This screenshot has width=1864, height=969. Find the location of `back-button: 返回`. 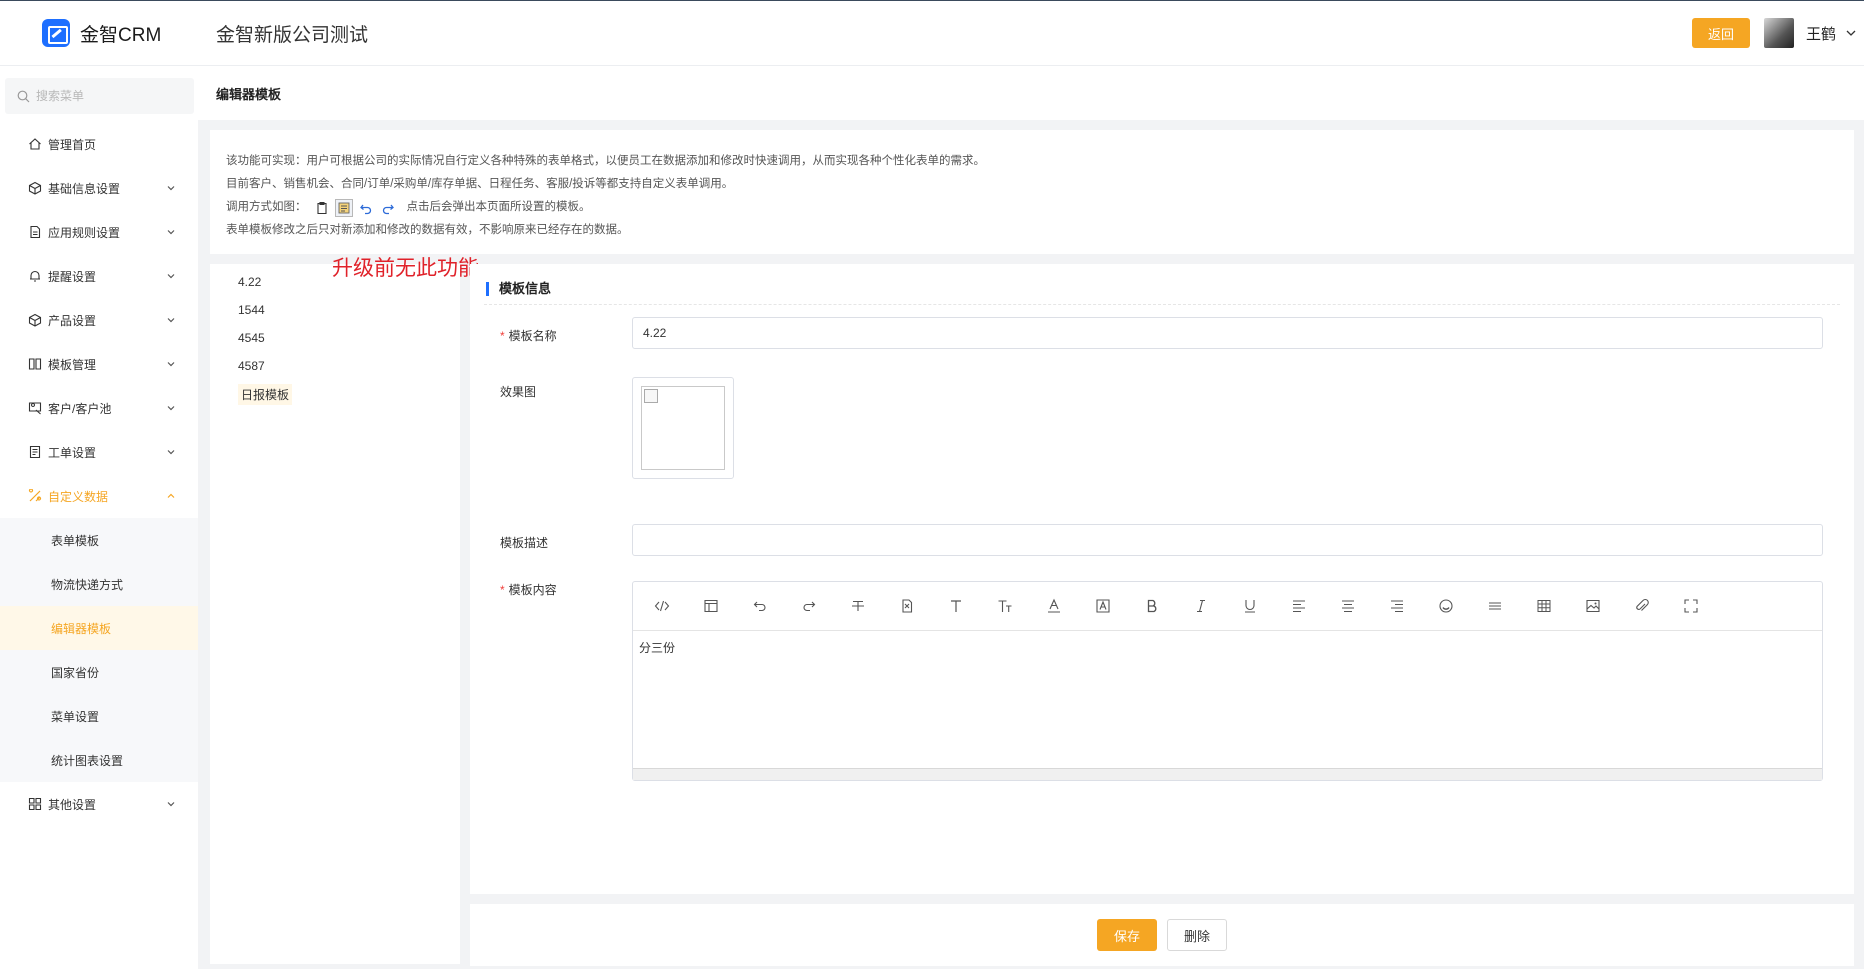

back-button: 返回 is located at coordinates (1720, 33).